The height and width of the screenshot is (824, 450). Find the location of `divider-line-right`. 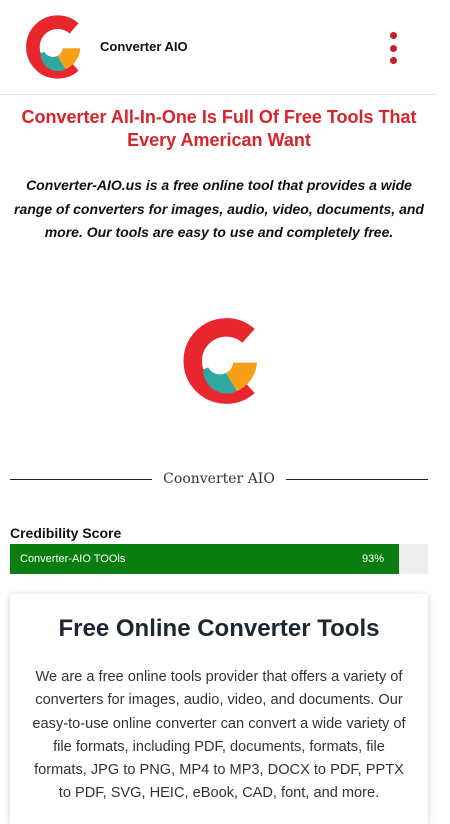

divider-line-right is located at coordinates (356, 479).